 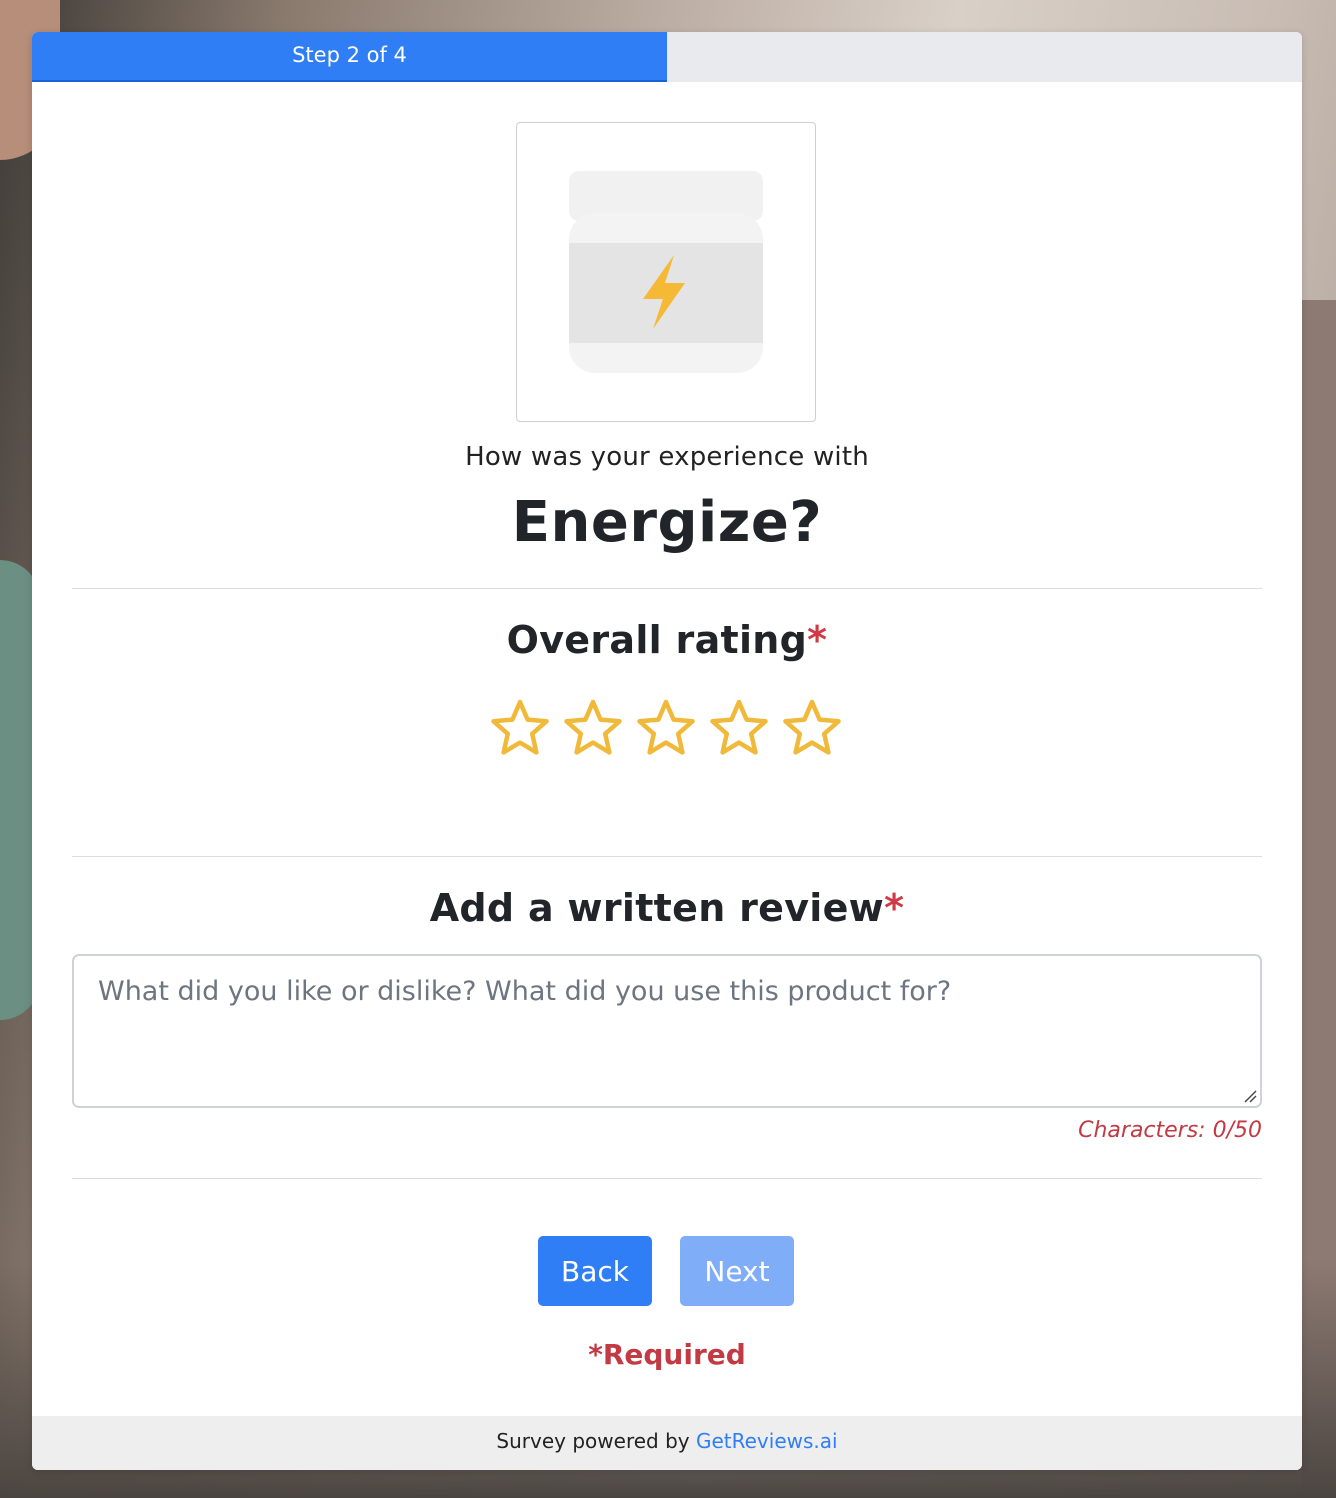 I want to click on star-rating, so click(x=666, y=728).